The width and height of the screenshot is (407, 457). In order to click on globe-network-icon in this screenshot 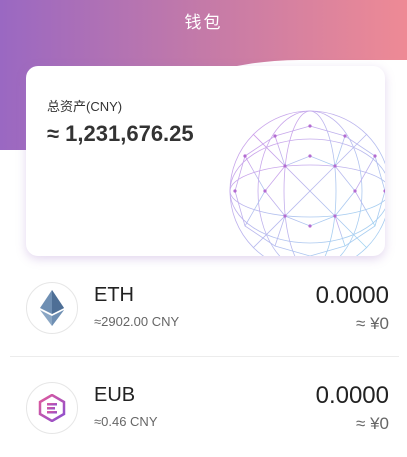, I will do `click(307, 183)`.